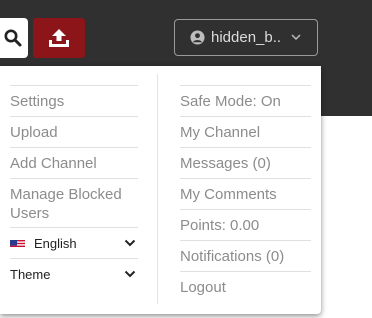  What do you see at coordinates (245, 224) in the screenshot?
I see `menu-item-points: Points: 0.00` at bounding box center [245, 224].